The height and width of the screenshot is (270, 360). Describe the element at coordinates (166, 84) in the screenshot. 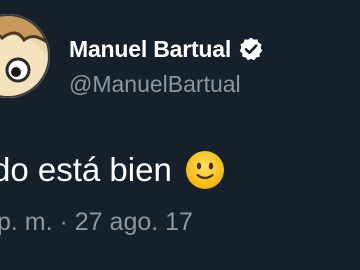

I see `user-handle: @ManuelBartual` at that location.